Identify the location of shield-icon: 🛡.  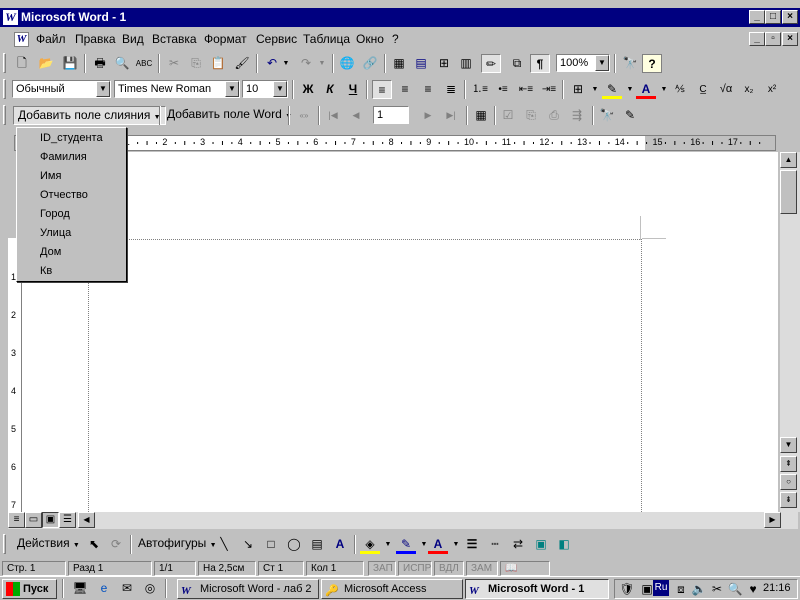
(627, 589).